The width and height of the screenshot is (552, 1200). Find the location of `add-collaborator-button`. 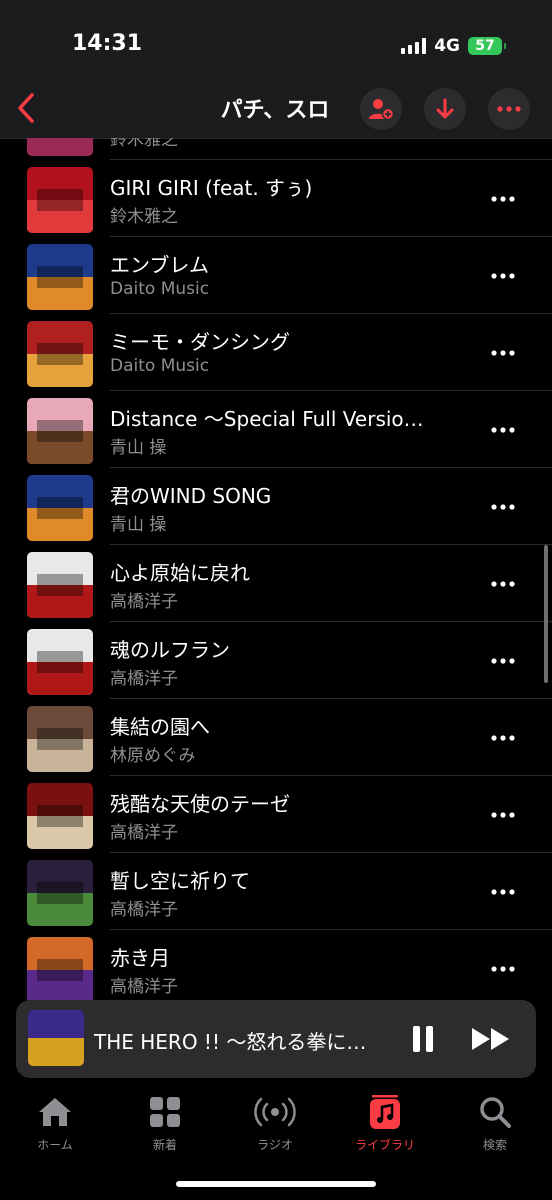

add-collaborator-button is located at coordinates (381, 109).